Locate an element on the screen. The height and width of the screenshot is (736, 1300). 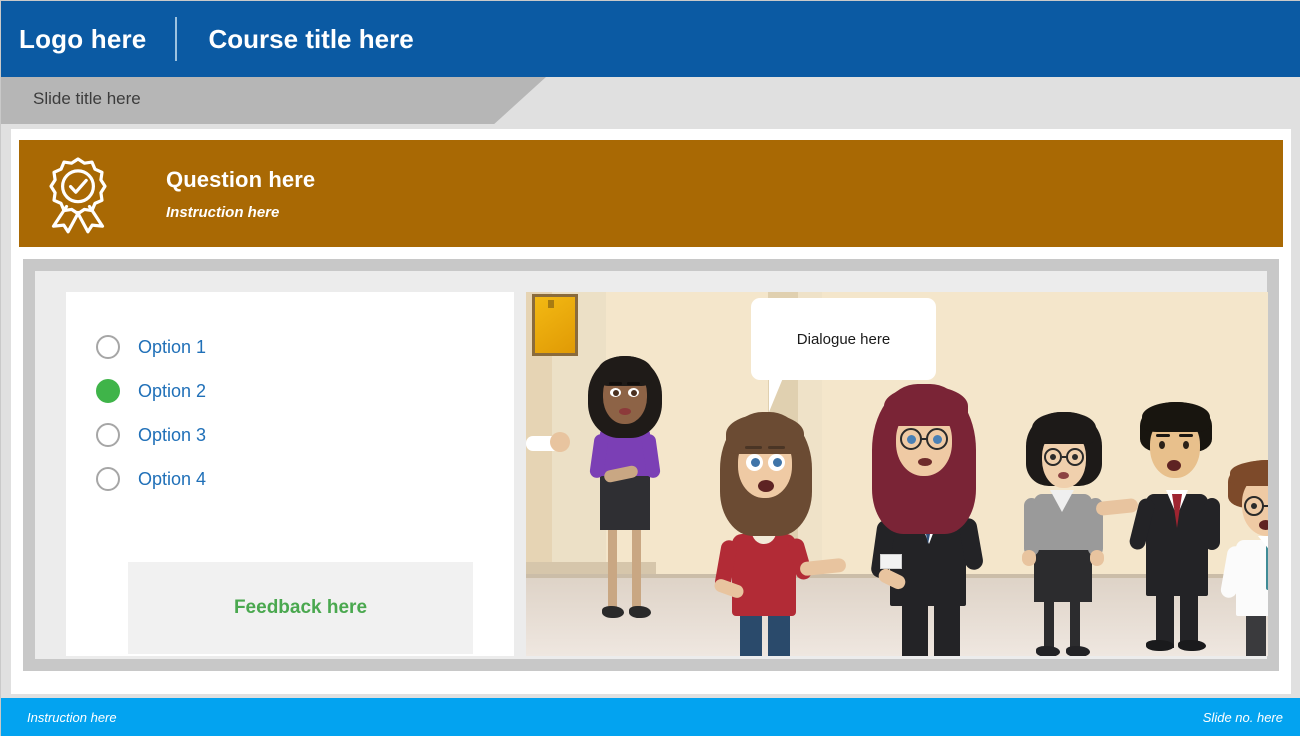
character-partial-left-arm is located at coordinates (548, 450).